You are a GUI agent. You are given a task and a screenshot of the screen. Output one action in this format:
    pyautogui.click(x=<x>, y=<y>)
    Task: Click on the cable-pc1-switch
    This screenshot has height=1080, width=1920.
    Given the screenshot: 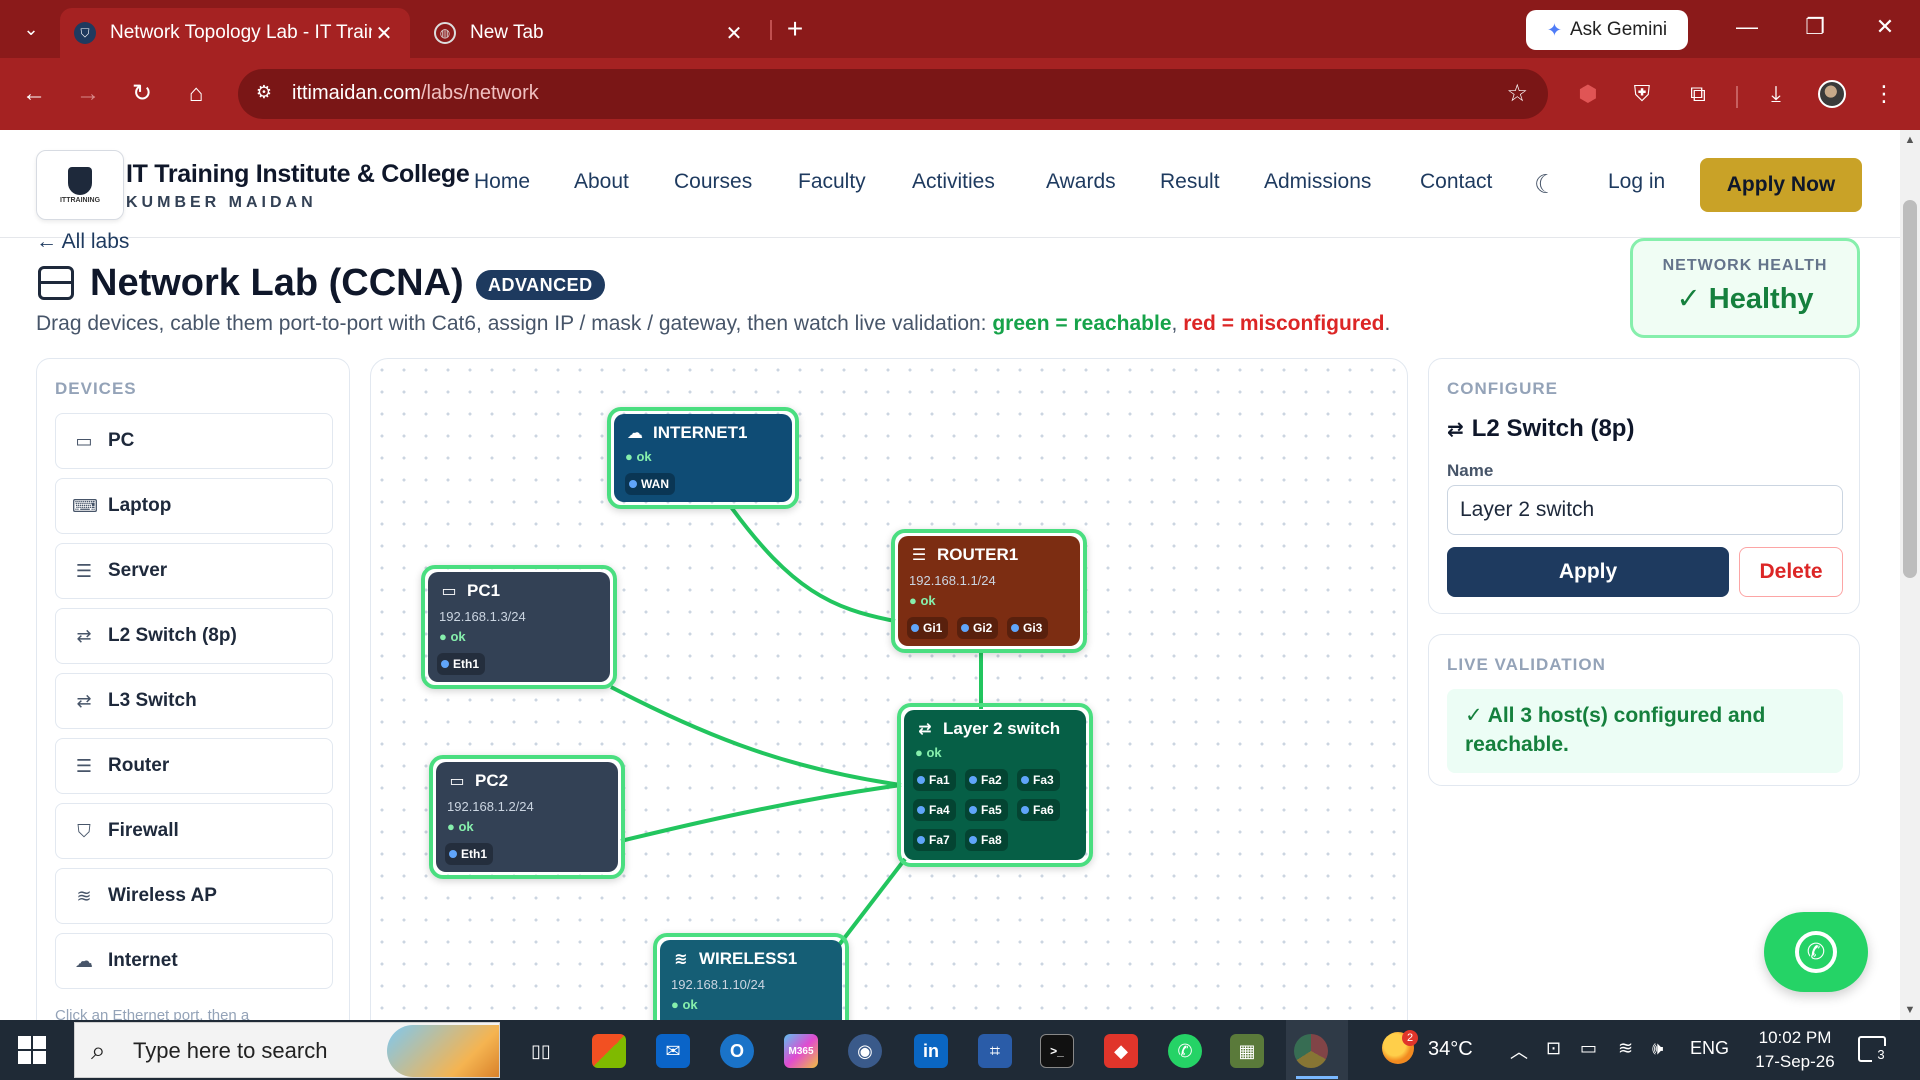 What is the action you would take?
    pyautogui.click(x=756, y=736)
    